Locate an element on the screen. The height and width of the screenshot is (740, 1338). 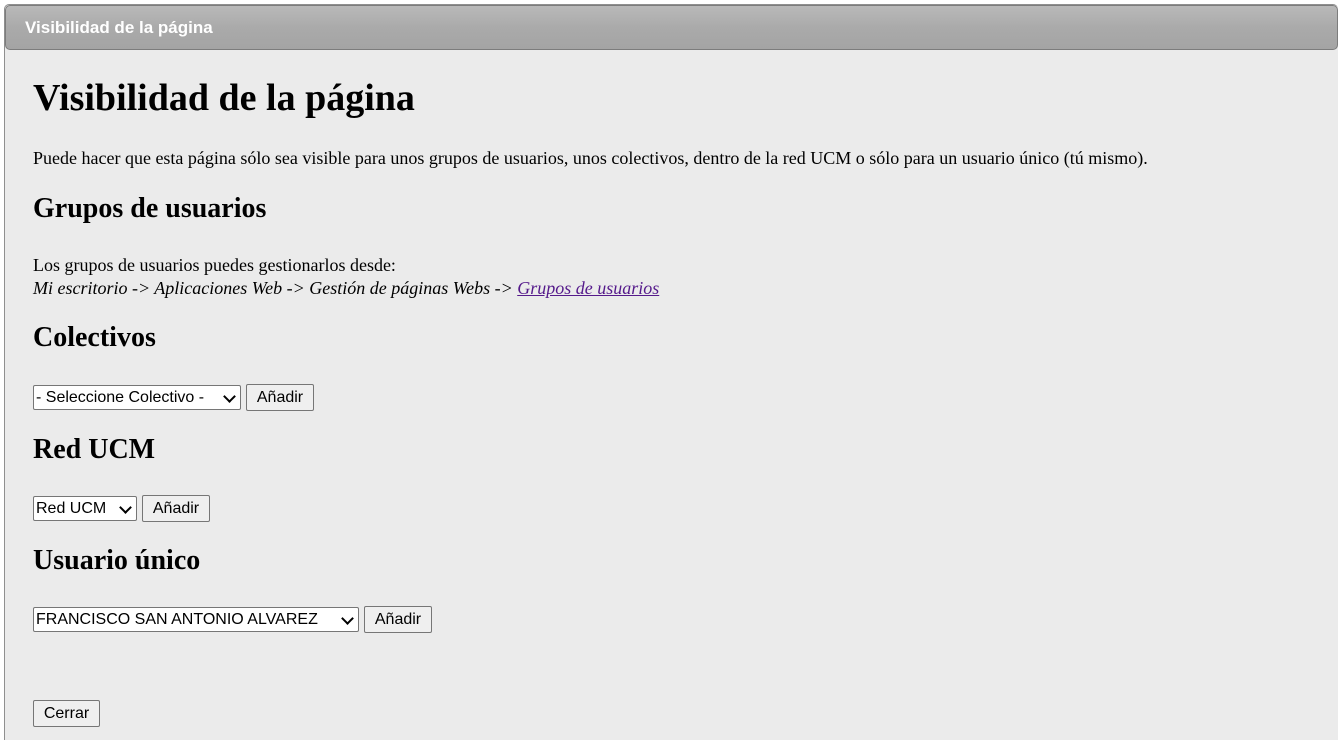
single-user-select: FRANCISCO SAN ANTONIO ALVAREZ is located at coordinates (196, 619).